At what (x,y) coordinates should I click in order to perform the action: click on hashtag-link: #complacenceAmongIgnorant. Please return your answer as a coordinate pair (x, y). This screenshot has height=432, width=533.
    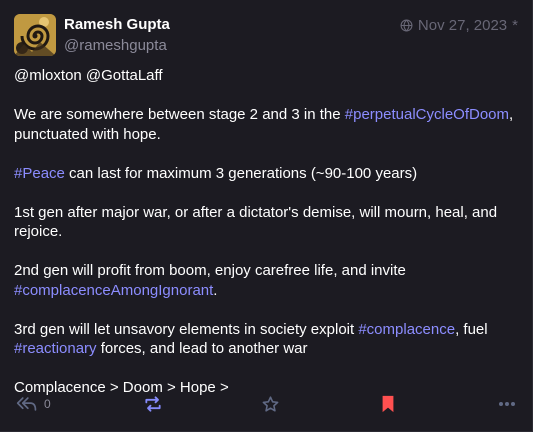
    Looking at the image, I should click on (113, 290).